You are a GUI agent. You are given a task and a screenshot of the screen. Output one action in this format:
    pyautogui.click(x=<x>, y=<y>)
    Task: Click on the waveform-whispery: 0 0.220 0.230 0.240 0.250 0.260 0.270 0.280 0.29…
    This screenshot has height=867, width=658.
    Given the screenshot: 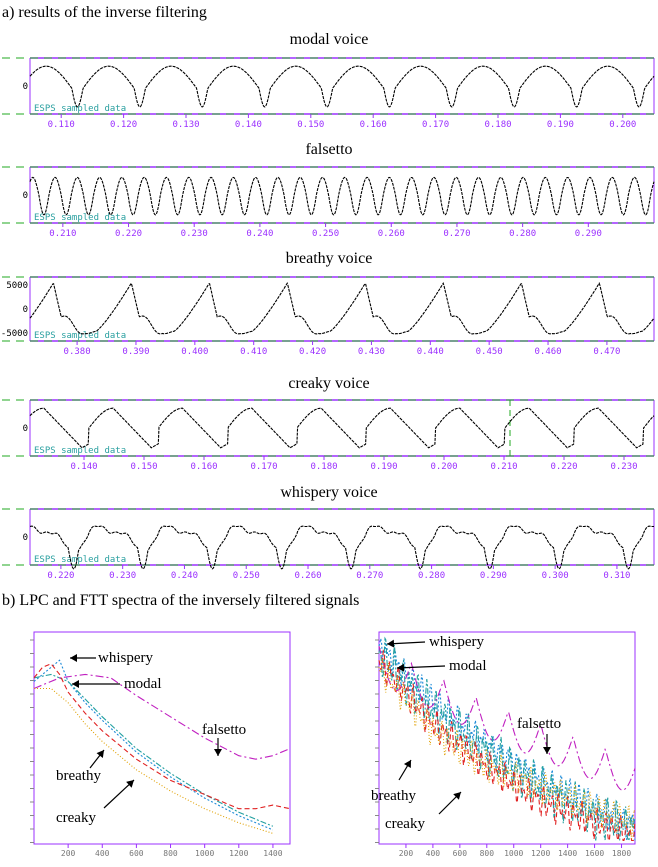 What is the action you would take?
    pyautogui.click(x=329, y=544)
    